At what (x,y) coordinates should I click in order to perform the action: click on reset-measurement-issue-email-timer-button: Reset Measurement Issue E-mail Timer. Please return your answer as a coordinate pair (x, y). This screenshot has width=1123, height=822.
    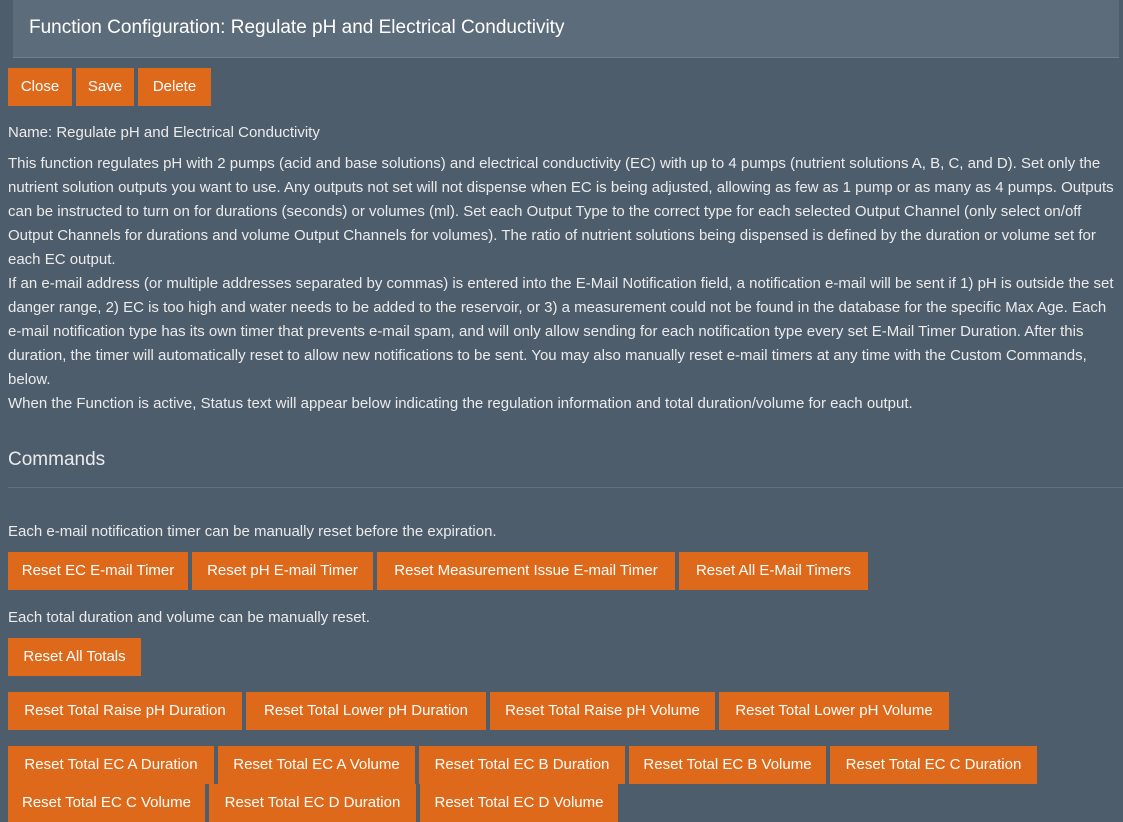
    Looking at the image, I should click on (526, 571).